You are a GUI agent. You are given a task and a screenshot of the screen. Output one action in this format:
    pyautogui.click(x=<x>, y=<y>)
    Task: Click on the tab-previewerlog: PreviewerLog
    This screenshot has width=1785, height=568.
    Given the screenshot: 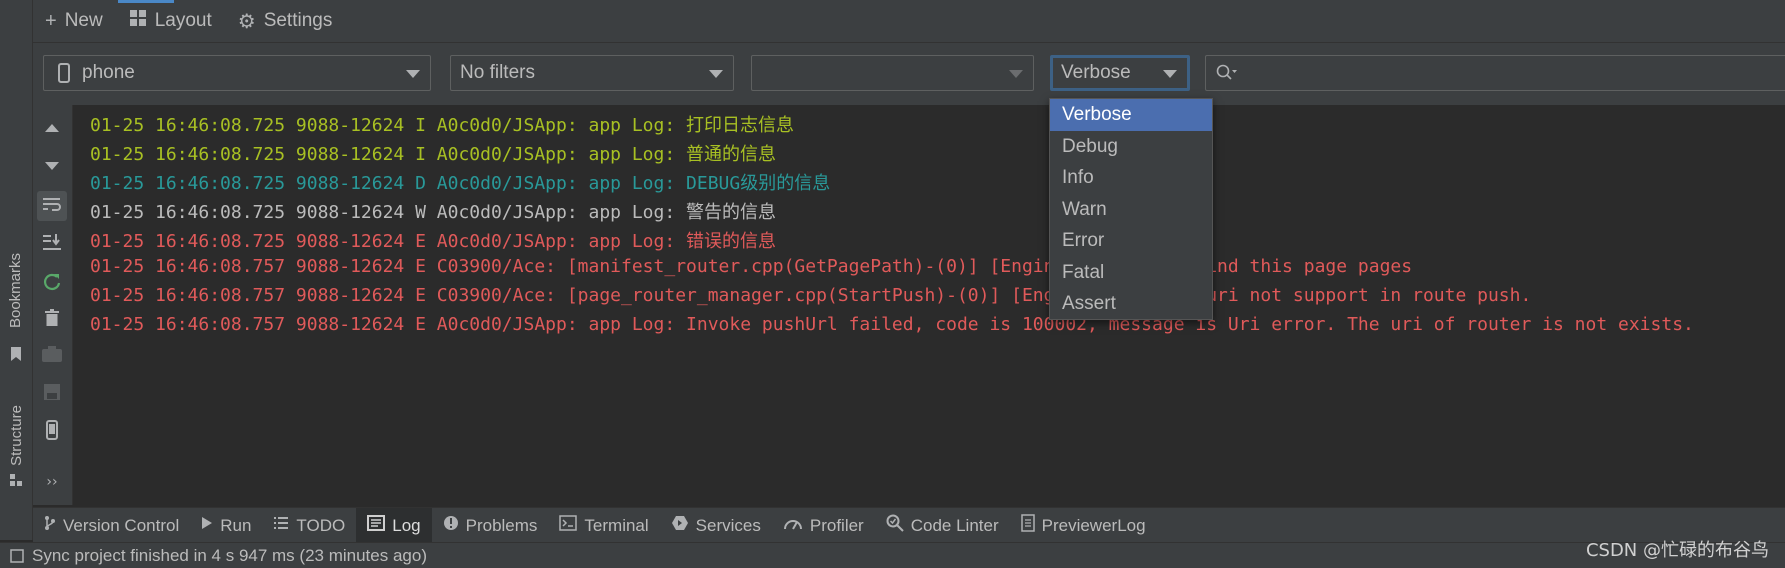 What is the action you would take?
    pyautogui.click(x=1083, y=525)
    